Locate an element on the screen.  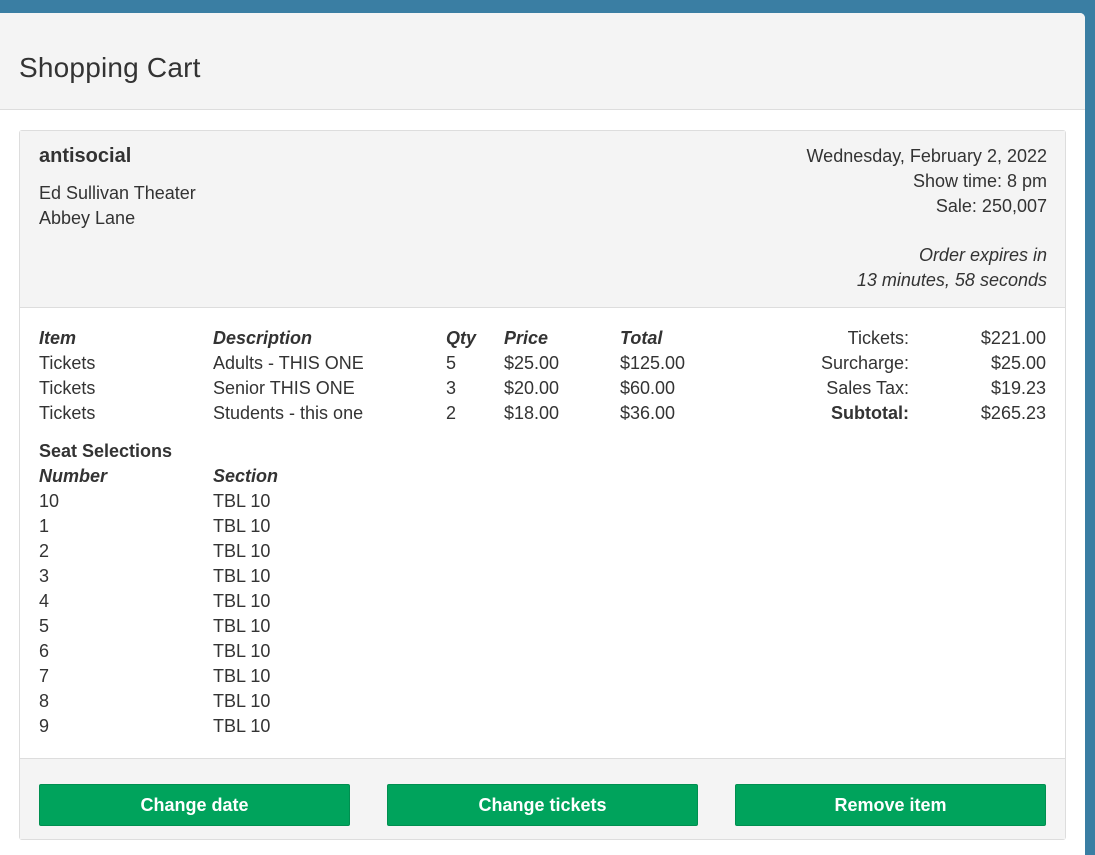
description-cell: Students - this one is located at coordinates (288, 413).